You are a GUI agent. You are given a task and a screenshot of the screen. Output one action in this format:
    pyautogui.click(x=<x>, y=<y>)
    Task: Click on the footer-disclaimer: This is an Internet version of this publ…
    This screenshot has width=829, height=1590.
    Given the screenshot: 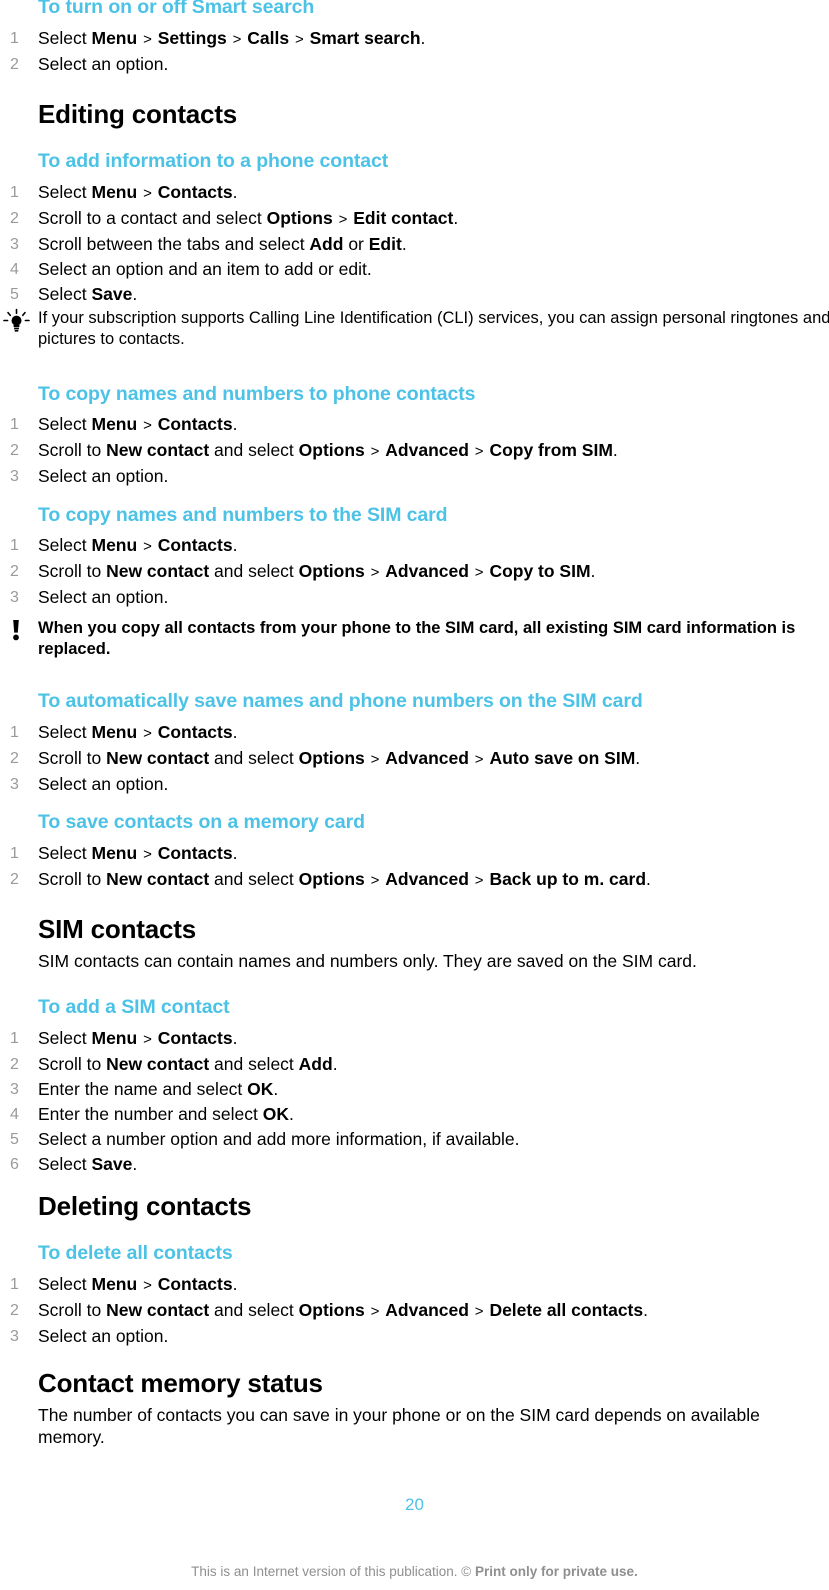 What is the action you would take?
    pyautogui.click(x=414, y=1571)
    